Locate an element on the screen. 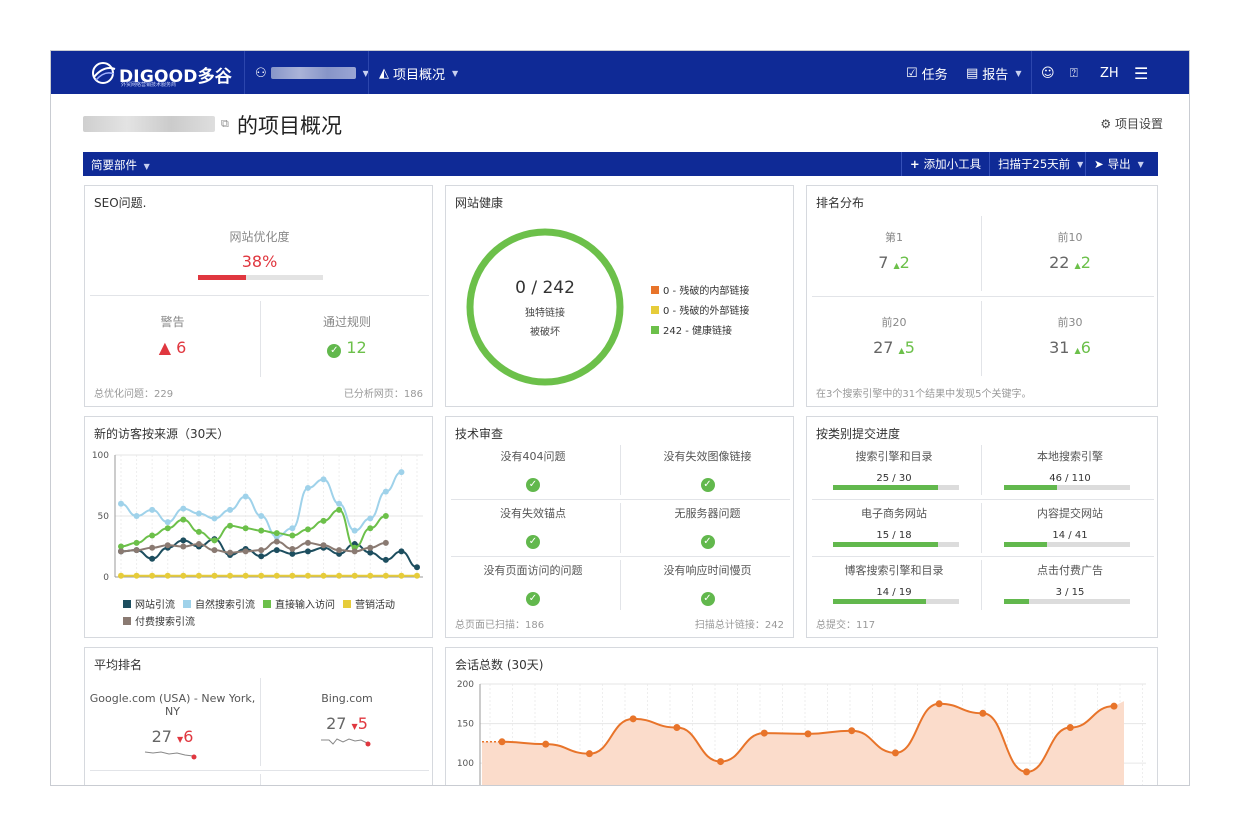 Image resolution: width=1240 pixels, height=826 pixels. reports-menu: ▤ 报告 ▼ is located at coordinates (993, 73).